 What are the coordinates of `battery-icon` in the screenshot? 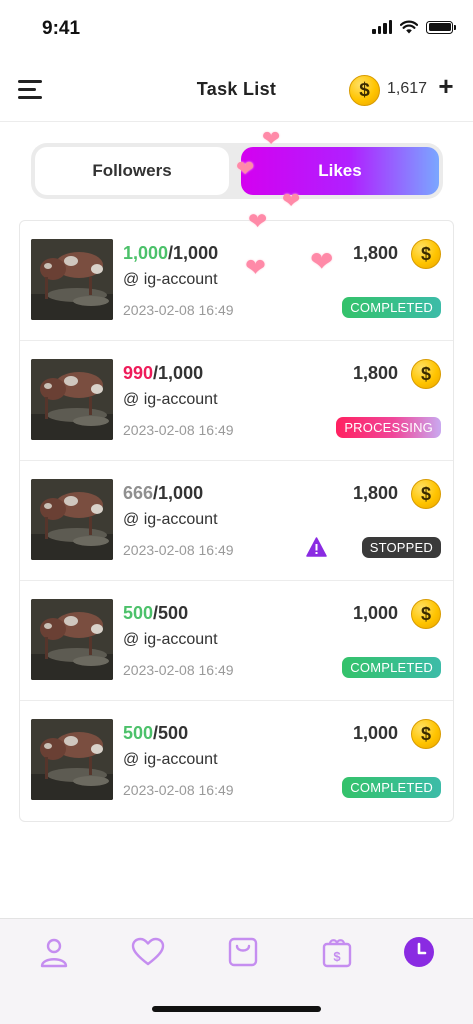 It's located at (441, 27).